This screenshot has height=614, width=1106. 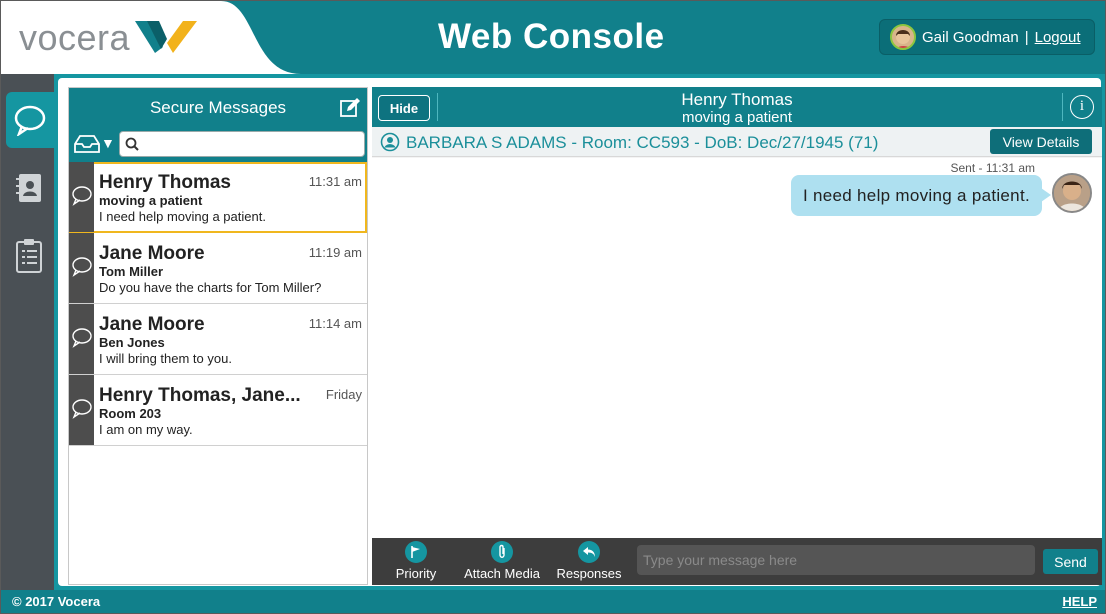 What do you see at coordinates (1041, 141) in the screenshot?
I see `view-details-button: View Details` at bounding box center [1041, 141].